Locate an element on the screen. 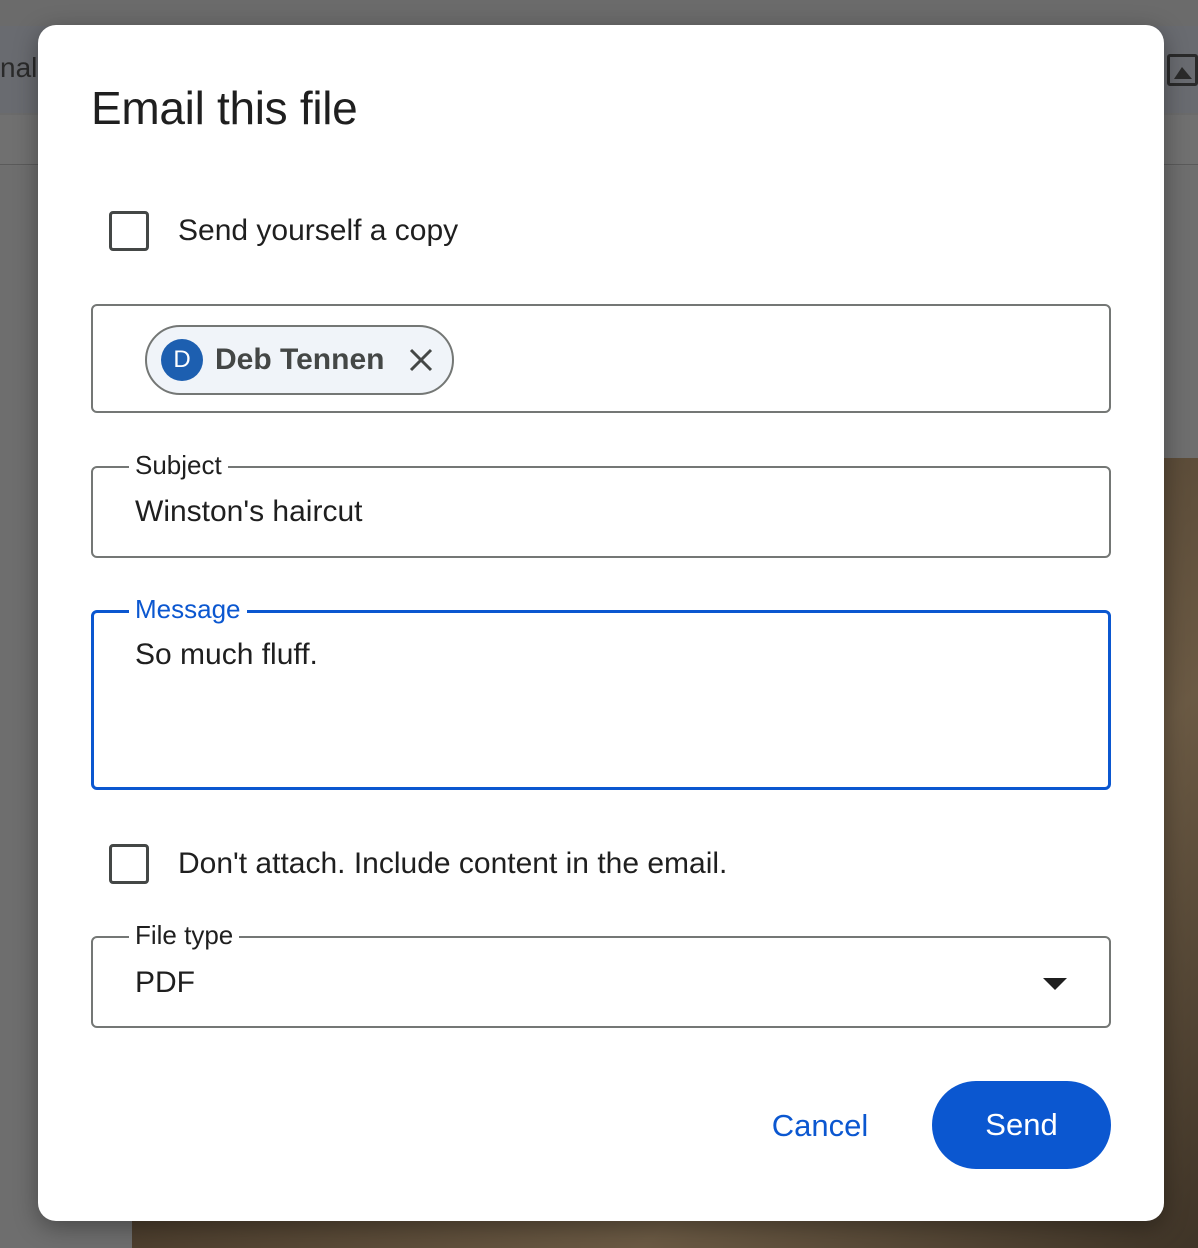  send-copy-row: Send yourself a copy is located at coordinates (283, 231).